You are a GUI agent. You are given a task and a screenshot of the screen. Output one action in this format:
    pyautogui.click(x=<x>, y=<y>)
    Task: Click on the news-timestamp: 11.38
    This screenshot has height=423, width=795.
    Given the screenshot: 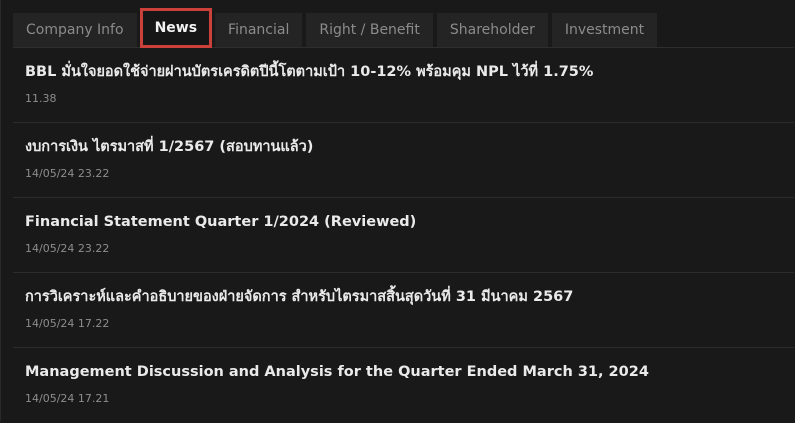 What is the action you would take?
    pyautogui.click(x=41, y=98)
    